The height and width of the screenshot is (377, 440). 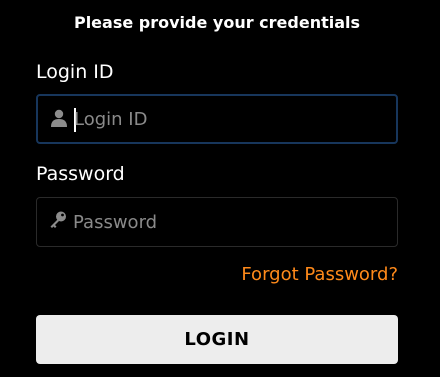 I want to click on login-id-field, so click(x=217, y=119).